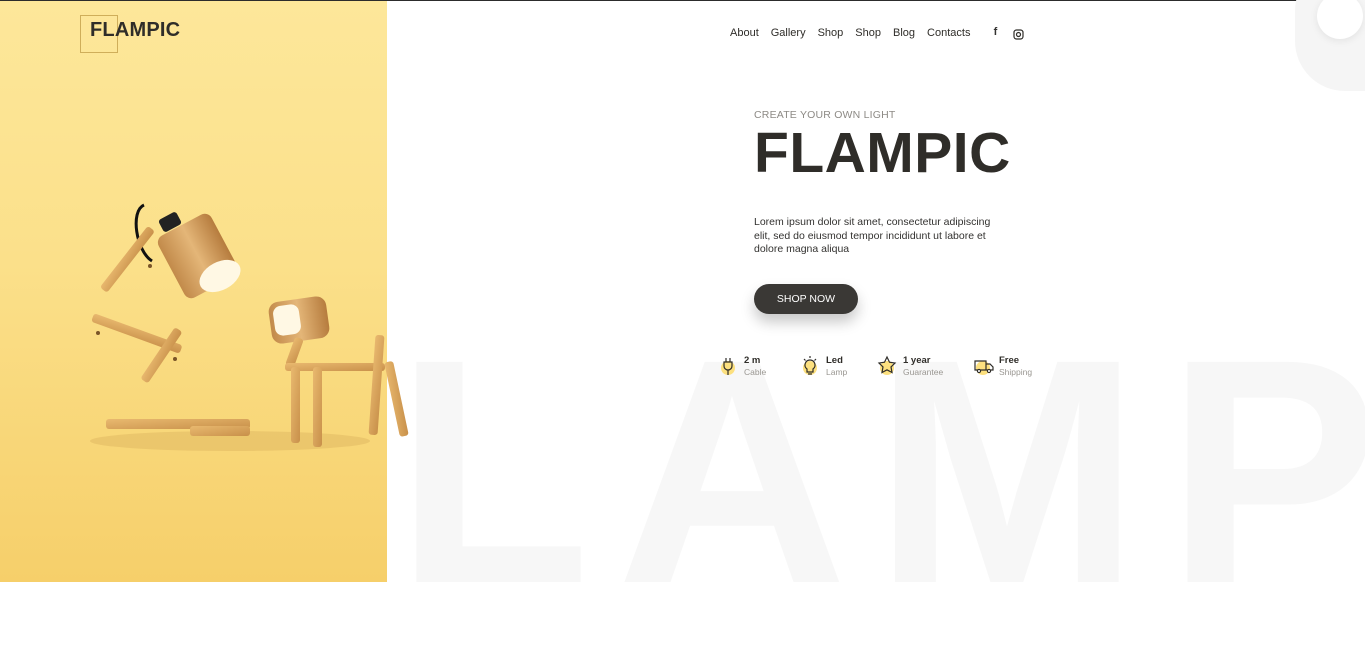 The height and width of the screenshot is (650, 1365). What do you see at coordinates (755, 372) in the screenshot?
I see `feature-subtitle: Cable` at bounding box center [755, 372].